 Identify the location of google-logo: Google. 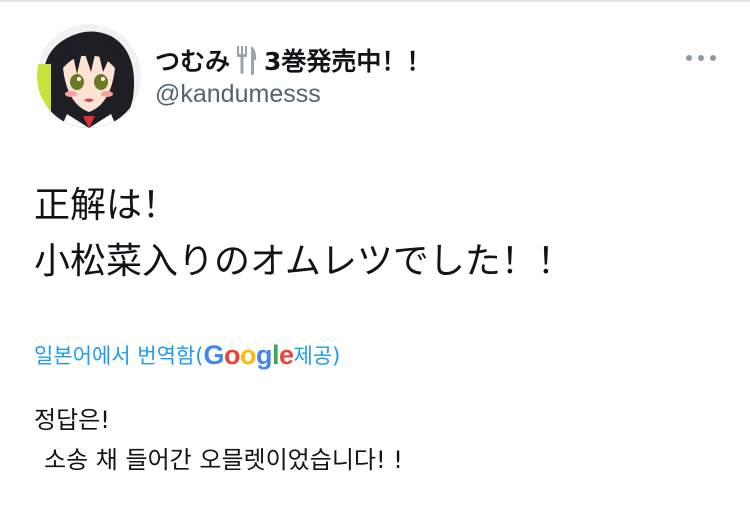
(248, 355).